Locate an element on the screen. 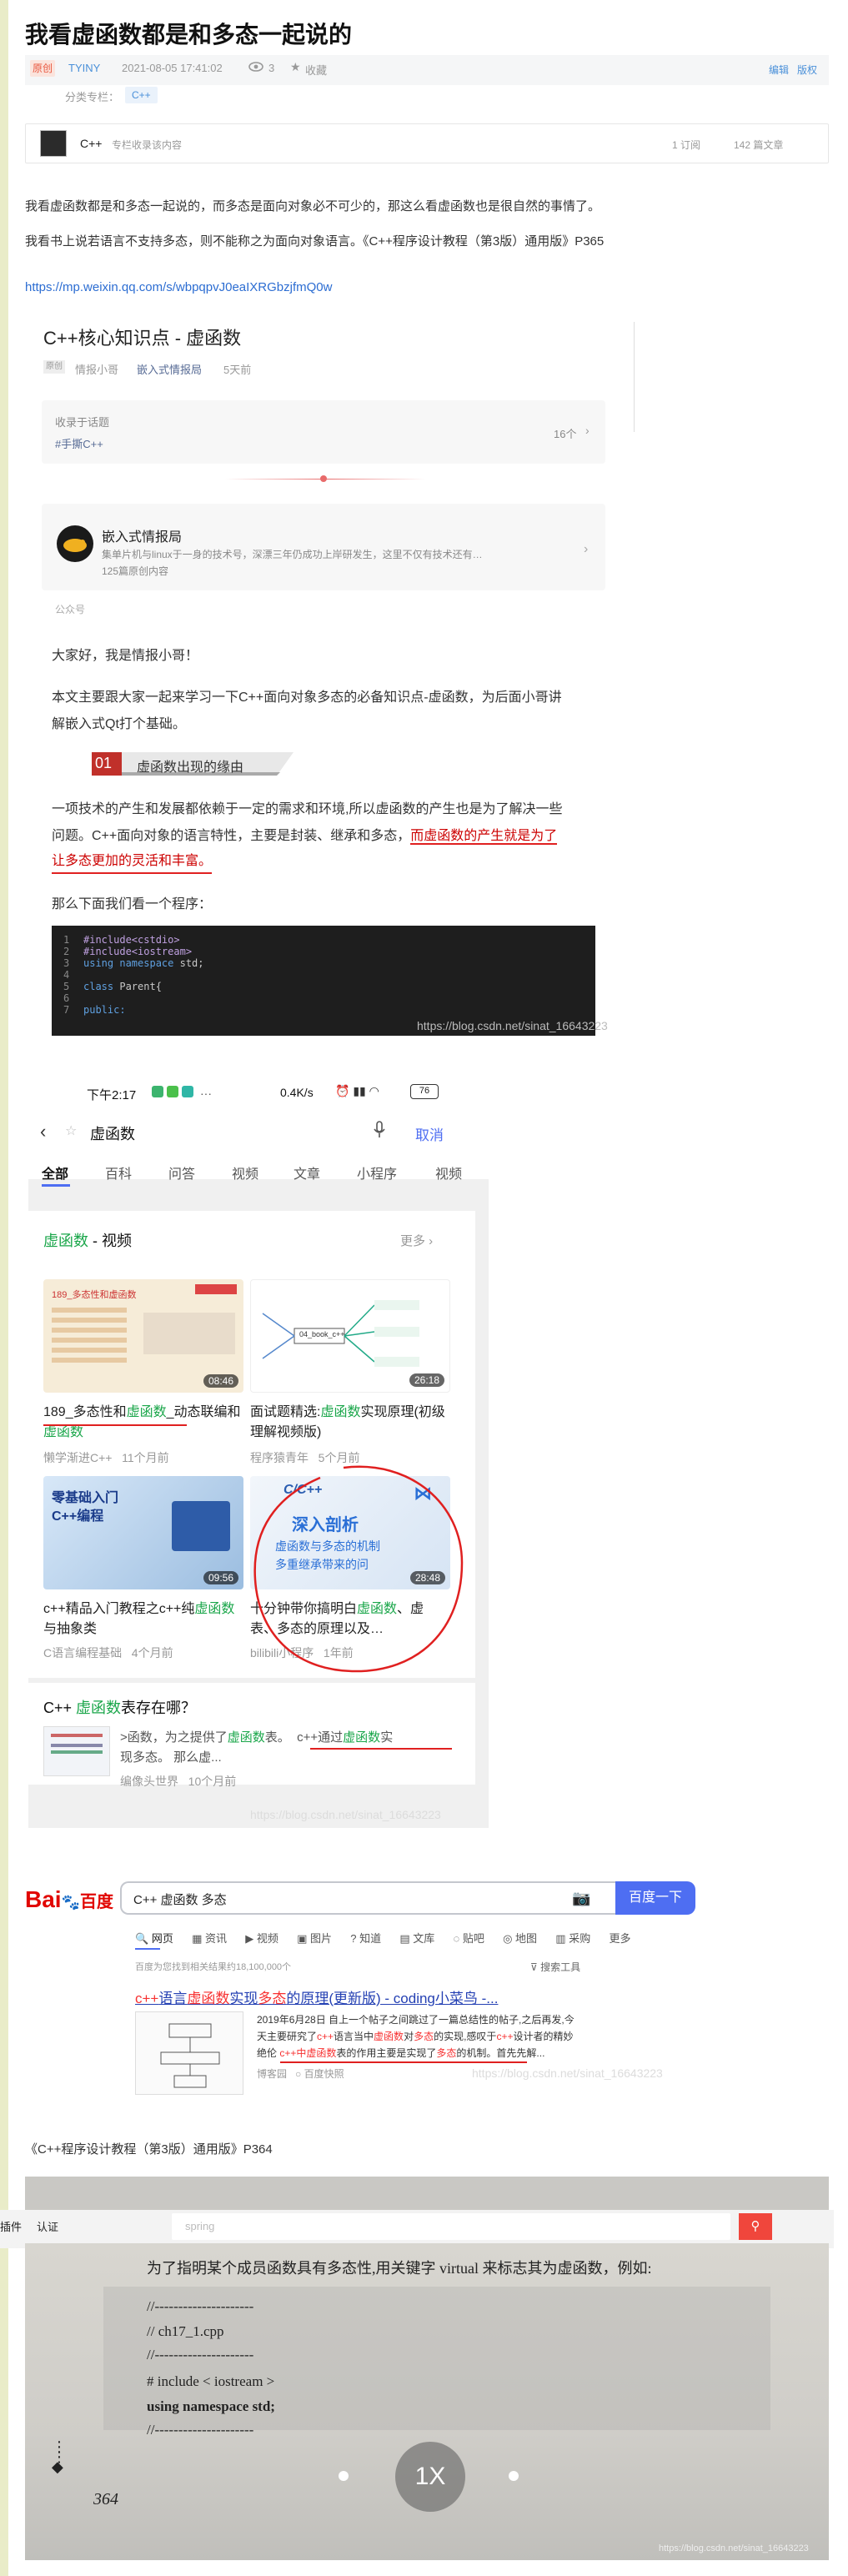 This screenshot has width=848, height=2576. baidu-query: C++ 虚函数 多态 is located at coordinates (180, 1899).